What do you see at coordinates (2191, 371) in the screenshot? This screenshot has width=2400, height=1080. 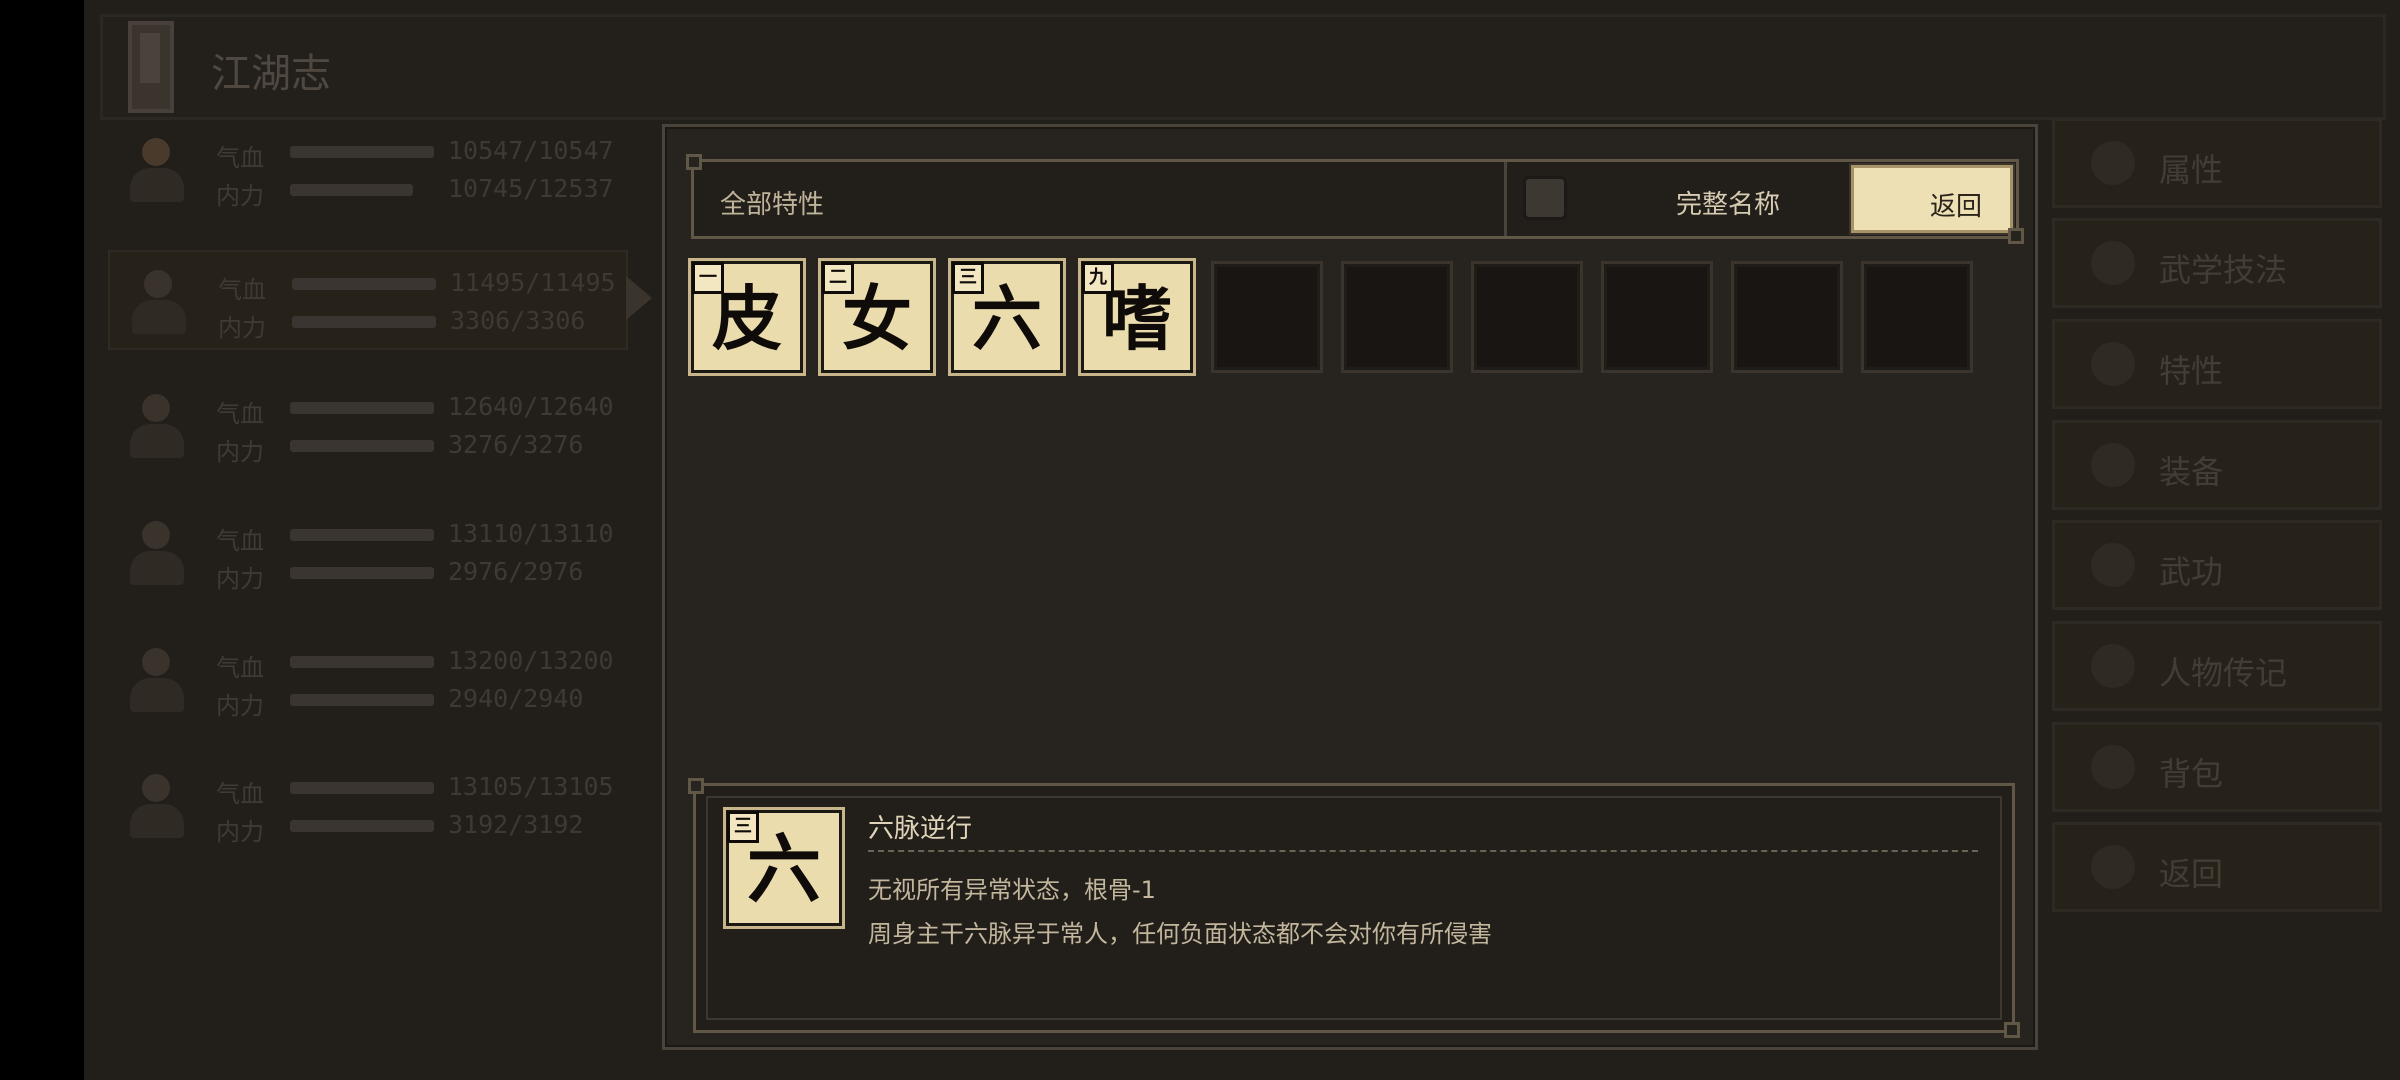 I see `menu-label: 特性` at bounding box center [2191, 371].